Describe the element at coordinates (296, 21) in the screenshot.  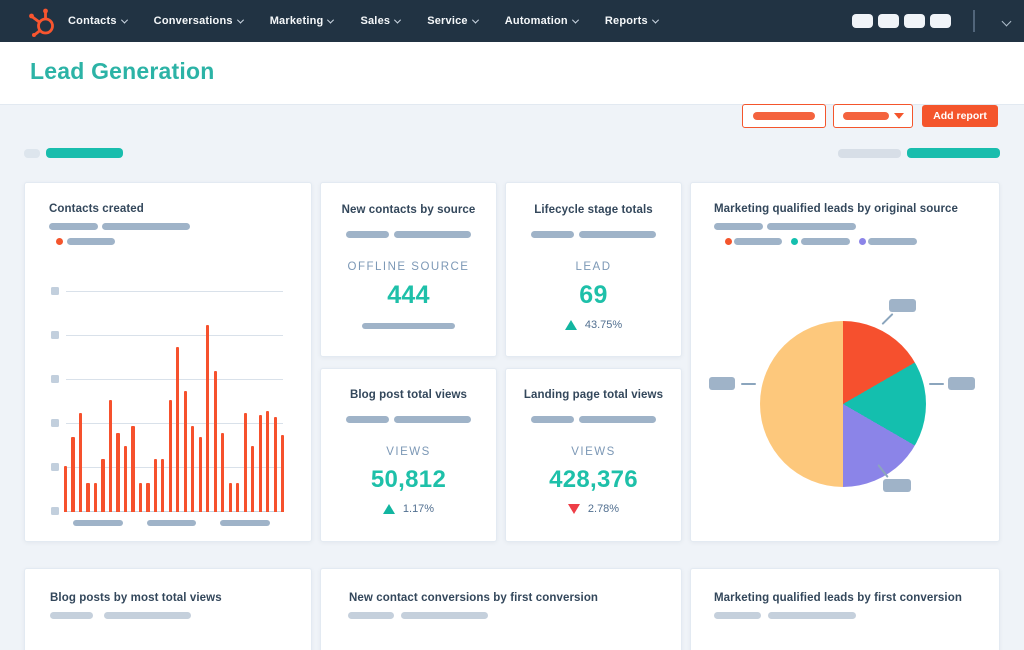
I see `nav-item-label: Marketing` at that location.